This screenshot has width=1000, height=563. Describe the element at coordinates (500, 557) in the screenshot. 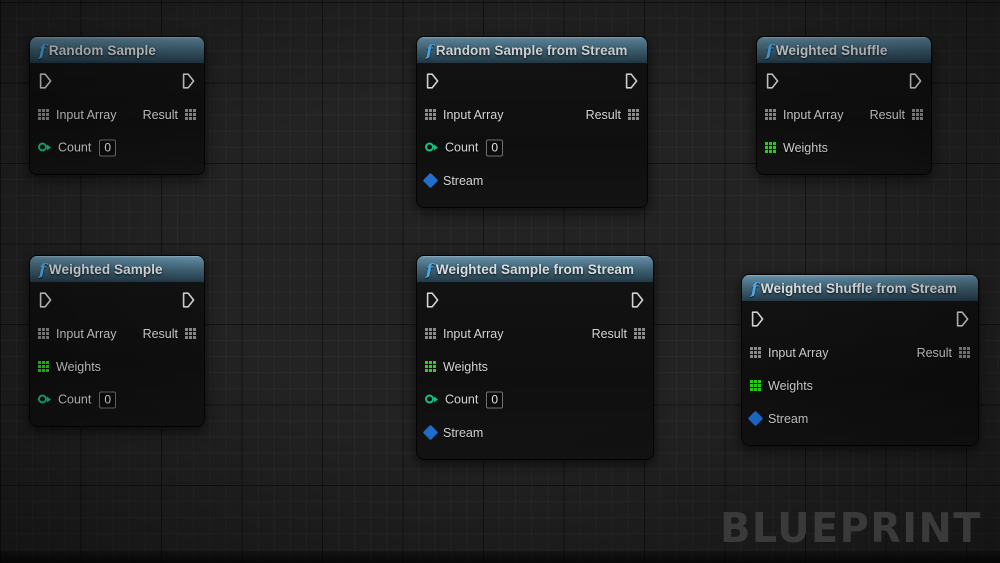

I see `canvas-bottom-shade` at that location.